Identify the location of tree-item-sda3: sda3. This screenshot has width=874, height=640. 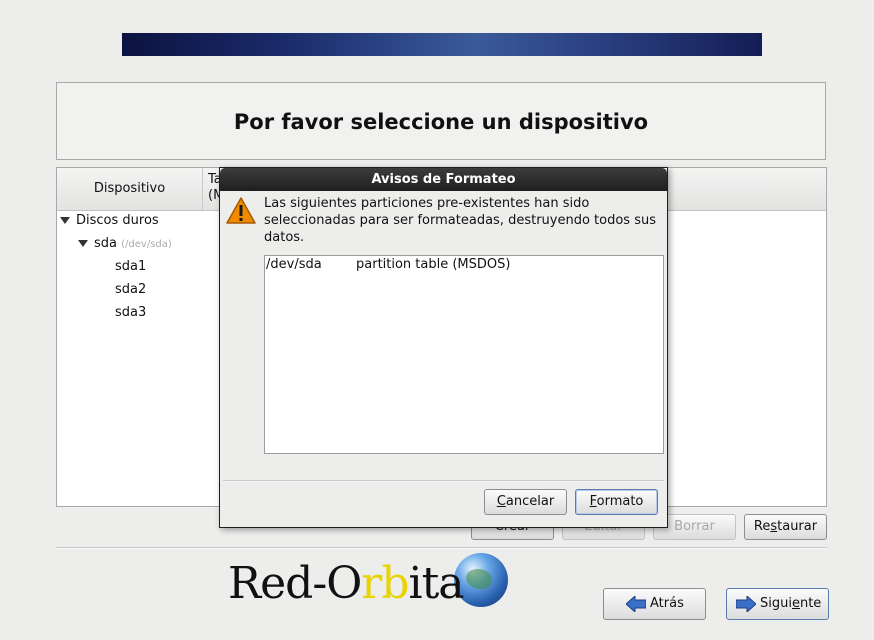
(130, 313).